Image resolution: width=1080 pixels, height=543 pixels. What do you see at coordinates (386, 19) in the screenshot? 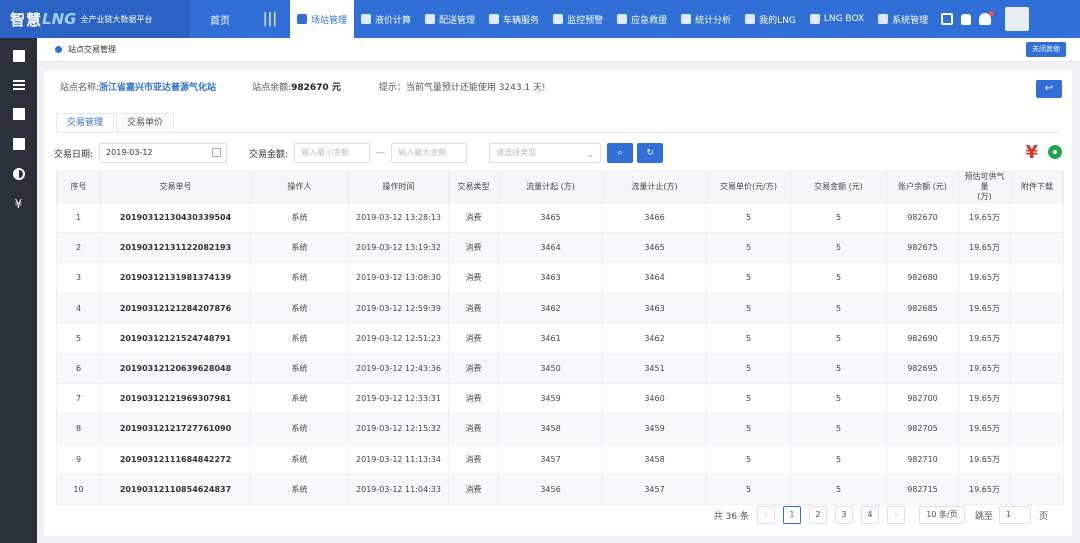
I see `nav-price-calc: 液价计算` at bounding box center [386, 19].